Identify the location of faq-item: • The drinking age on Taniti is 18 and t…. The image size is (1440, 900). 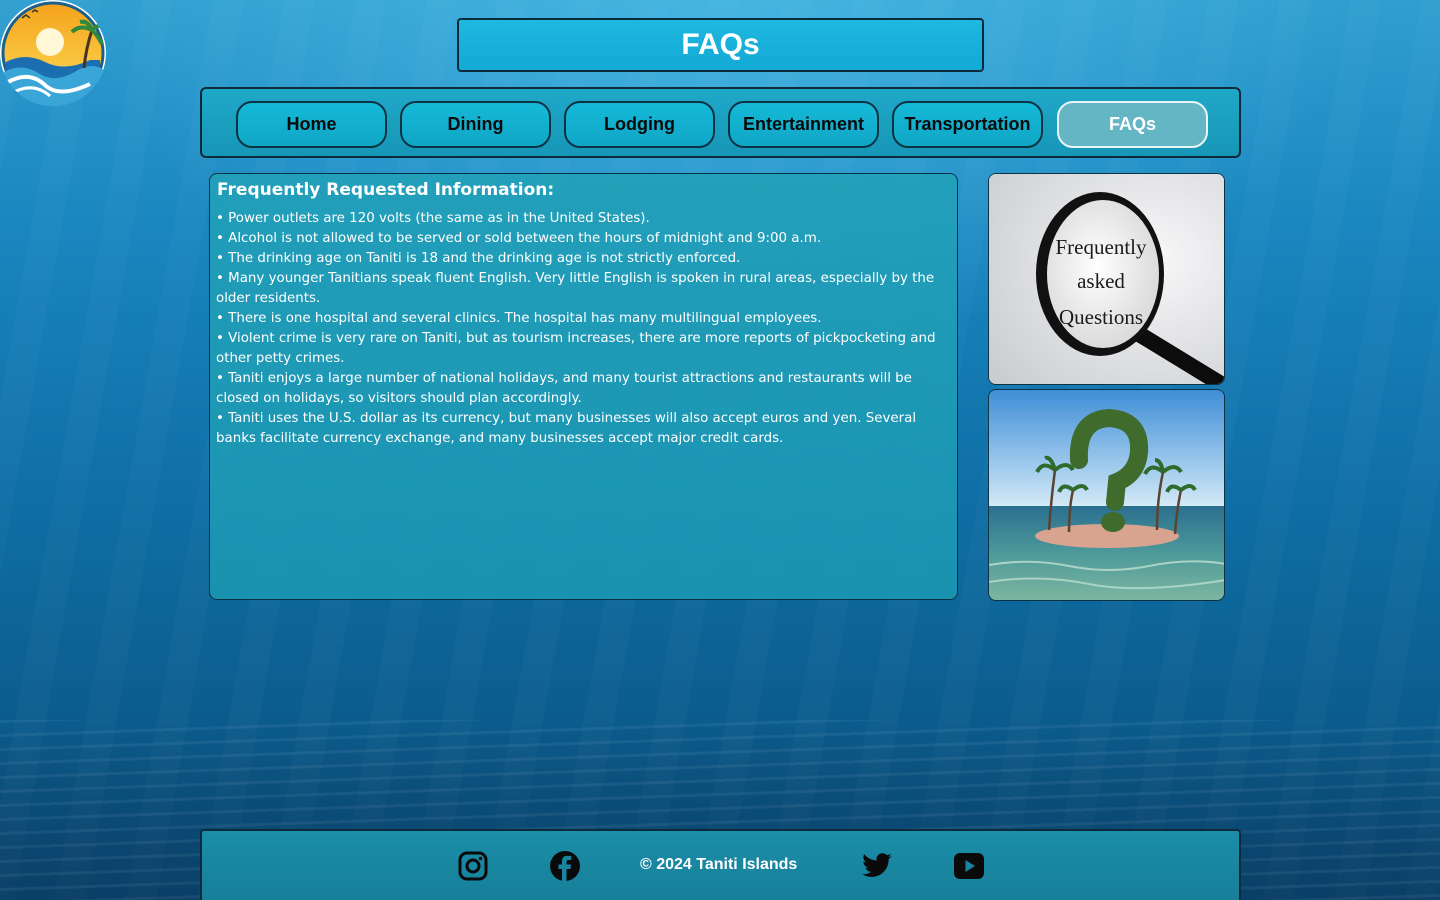
(478, 258).